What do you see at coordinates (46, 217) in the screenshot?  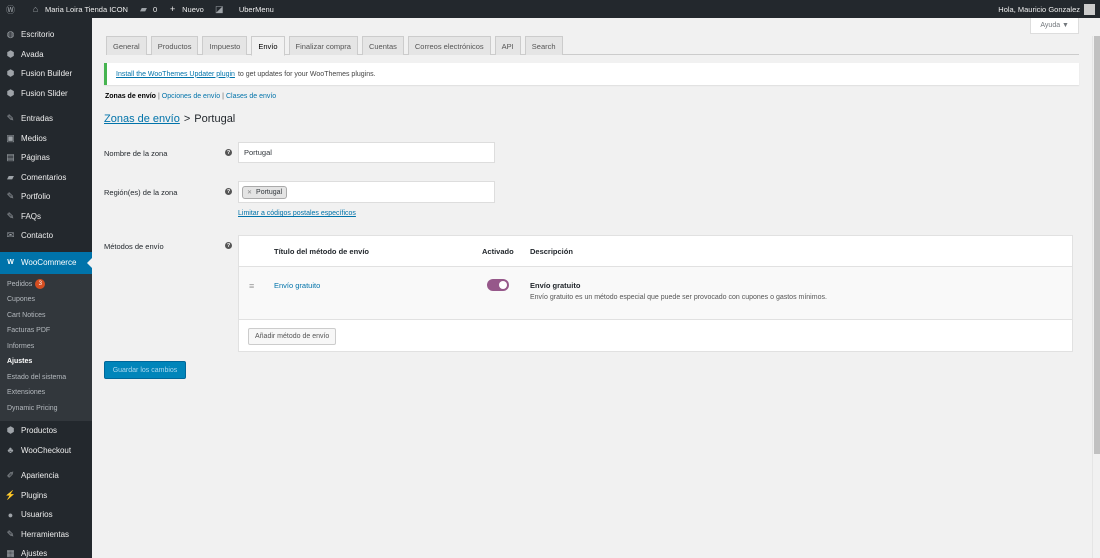 I see `sidebar-item-faqs: ✎ FAQs` at bounding box center [46, 217].